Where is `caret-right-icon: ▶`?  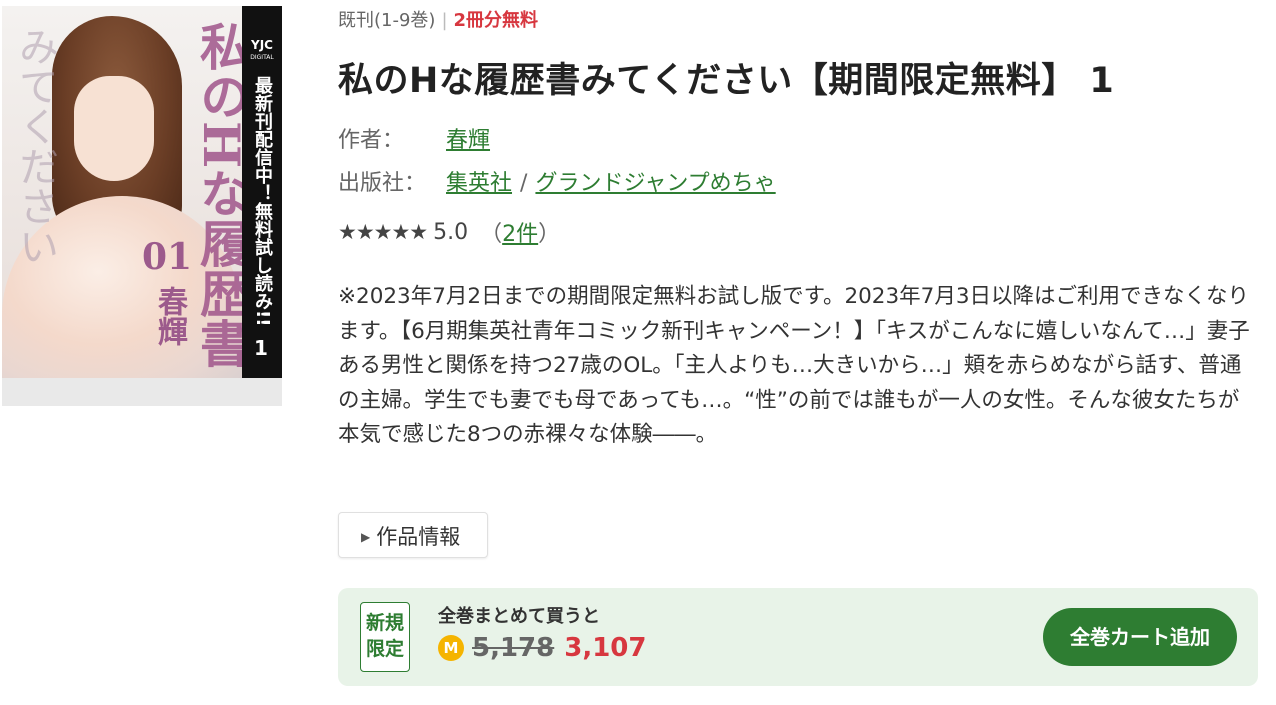
caret-right-icon: ▶ is located at coordinates (366, 537).